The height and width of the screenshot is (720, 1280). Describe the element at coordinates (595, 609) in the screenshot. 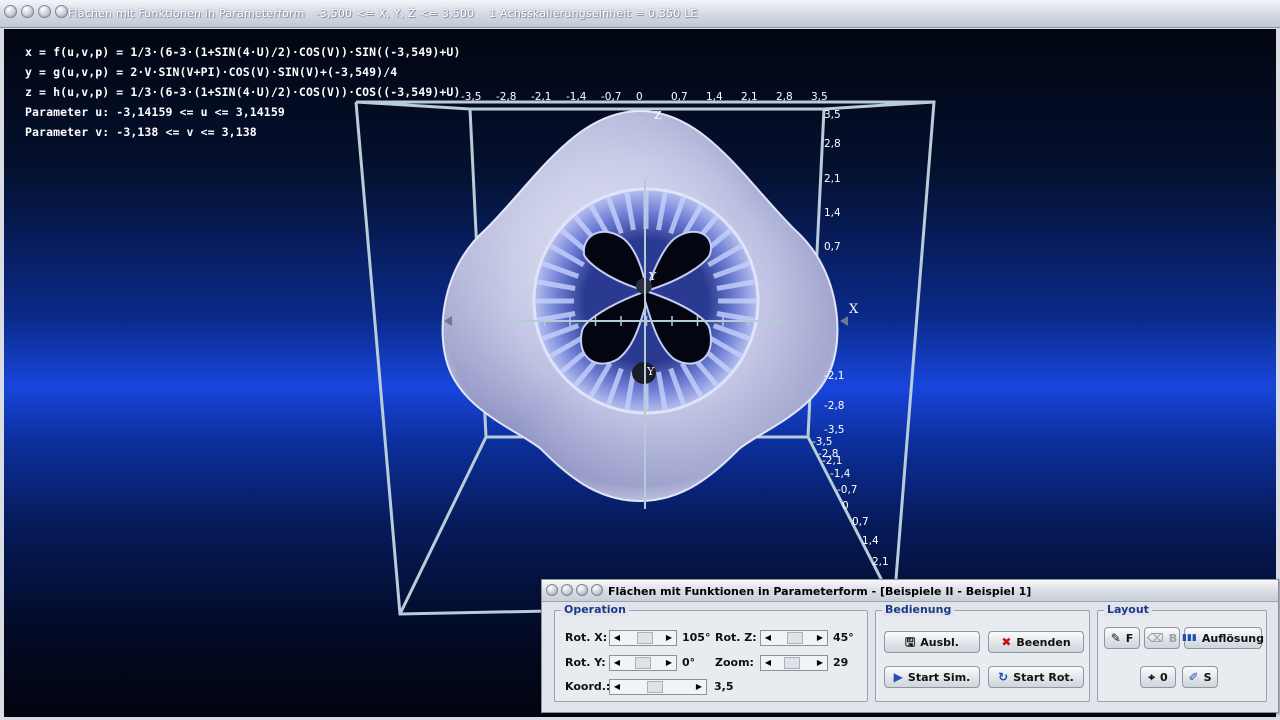

I see `operation-group-label: Operation` at that location.